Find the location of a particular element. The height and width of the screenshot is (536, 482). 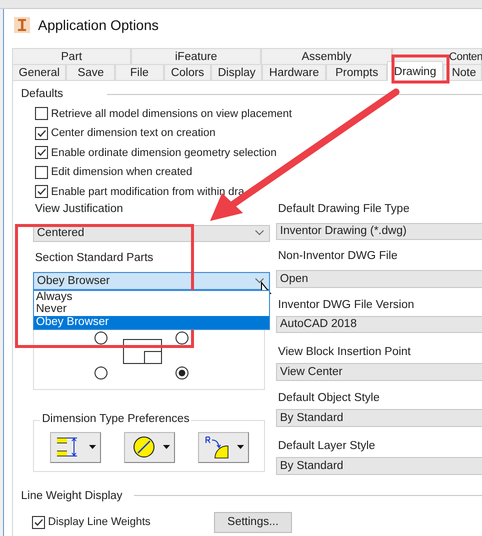

window-title: Application Options is located at coordinates (98, 24).